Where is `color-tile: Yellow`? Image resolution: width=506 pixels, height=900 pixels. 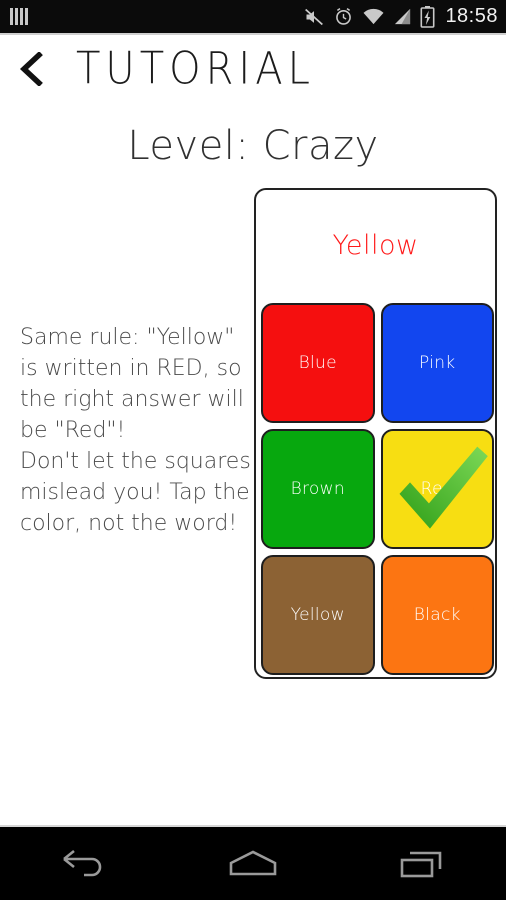 color-tile: Yellow is located at coordinates (318, 615).